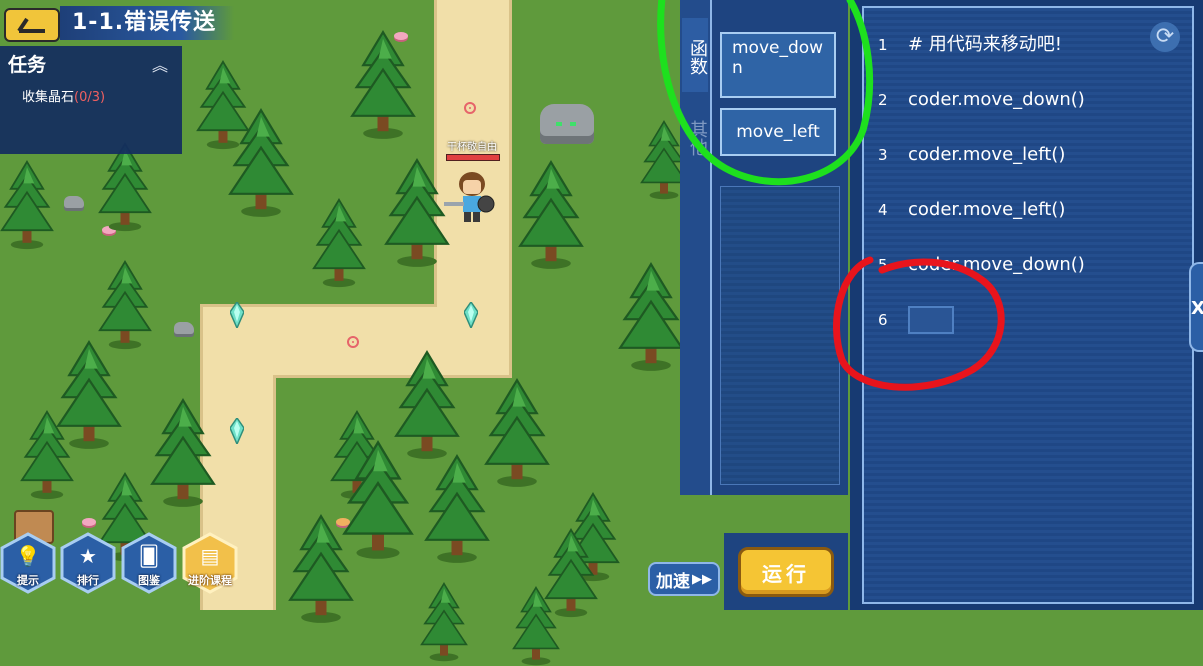 The image size is (1203, 666). I want to click on code-line: 2 coder.move_down(), so click(981, 100).